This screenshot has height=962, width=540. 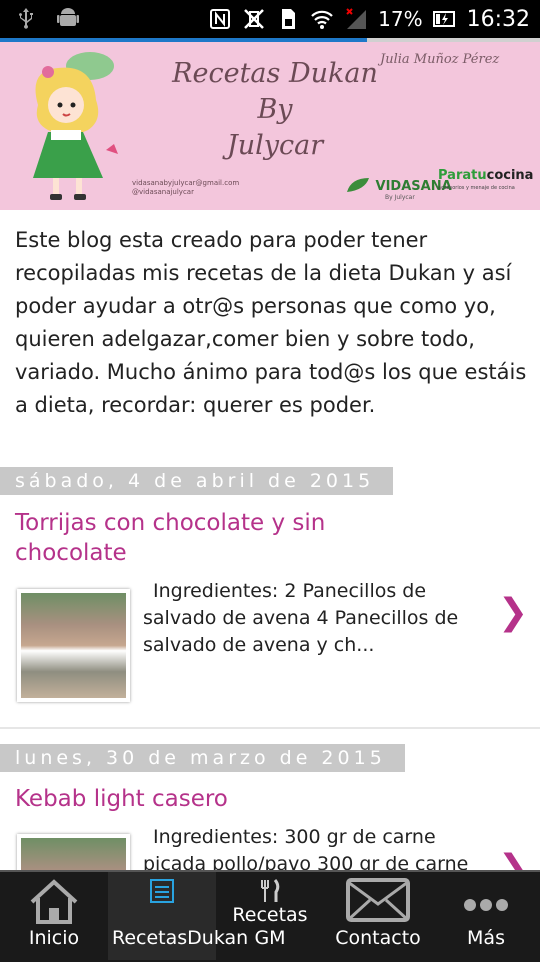 What do you see at coordinates (358, 185) in the screenshot?
I see `leaf-icon` at bounding box center [358, 185].